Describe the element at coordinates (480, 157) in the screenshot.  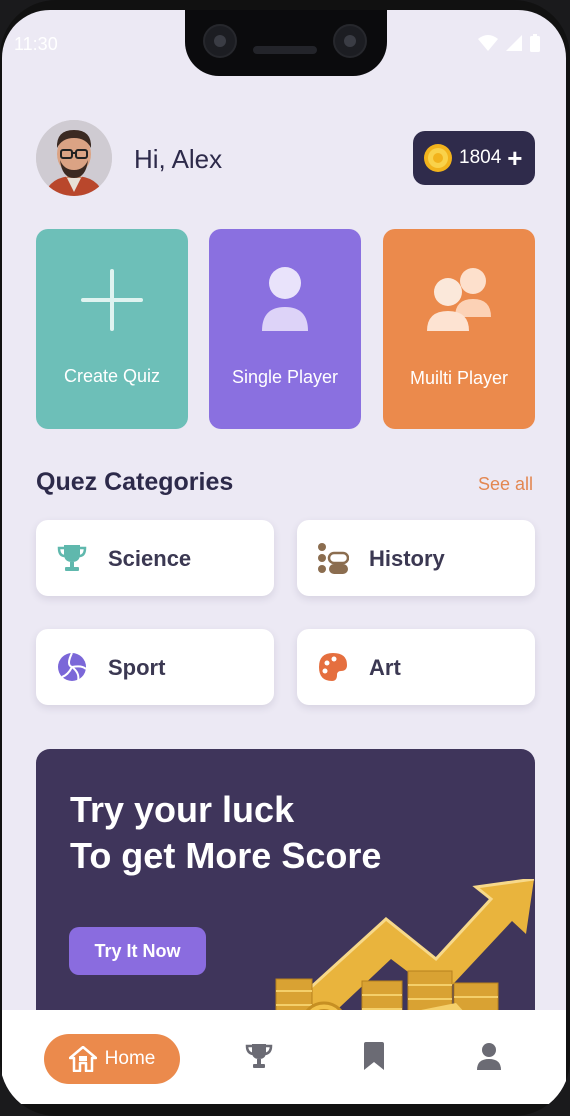
I see `coin-count: 1804` at that location.